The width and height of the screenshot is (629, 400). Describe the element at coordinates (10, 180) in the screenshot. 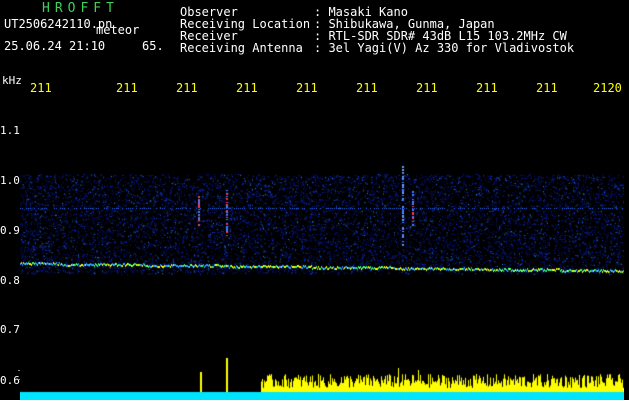

I see `y-tick-label: 1.0` at that location.